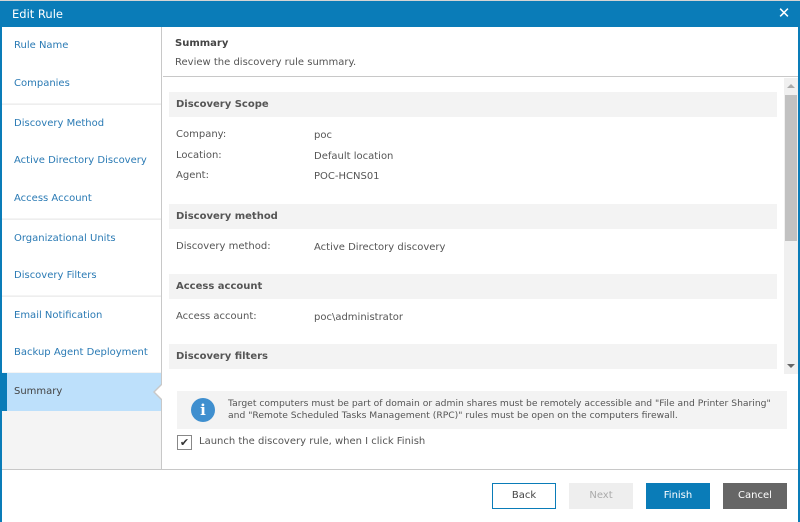  What do you see at coordinates (473, 286) in the screenshot?
I see `section-heading-access-account: Access account` at bounding box center [473, 286].